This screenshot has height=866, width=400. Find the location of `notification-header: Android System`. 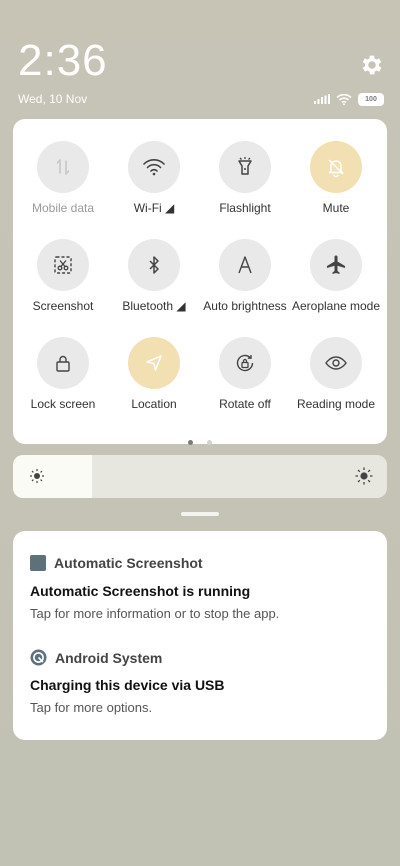

notification-header: Android System is located at coordinates (96, 657).